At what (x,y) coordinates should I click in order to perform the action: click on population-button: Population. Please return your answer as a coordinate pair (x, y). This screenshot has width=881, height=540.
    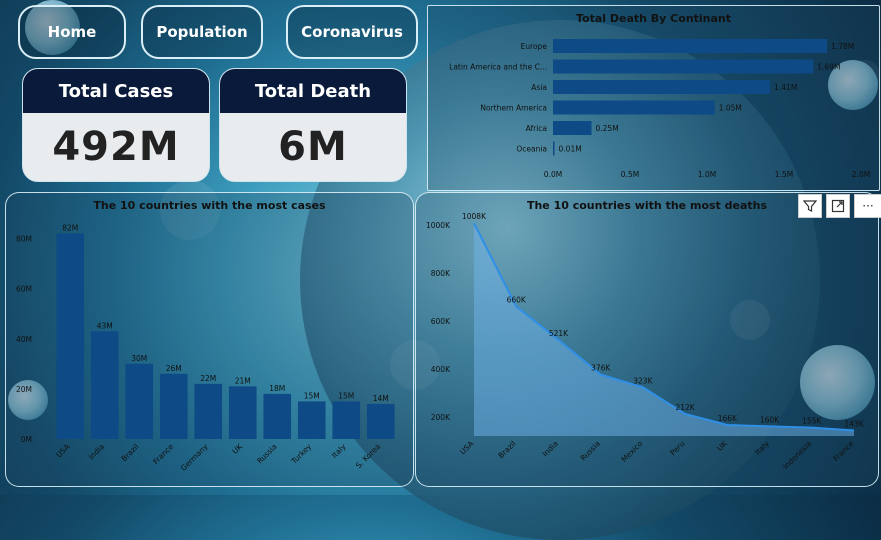
    Looking at the image, I should click on (202, 32).